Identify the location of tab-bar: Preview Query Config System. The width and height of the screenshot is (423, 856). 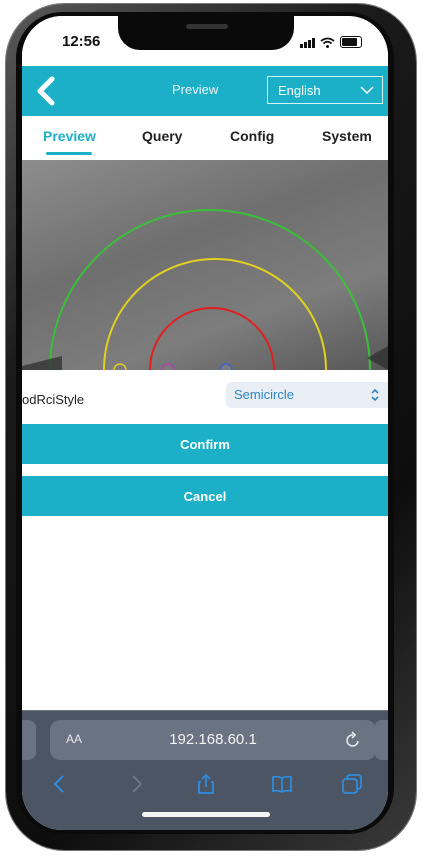
(205, 138).